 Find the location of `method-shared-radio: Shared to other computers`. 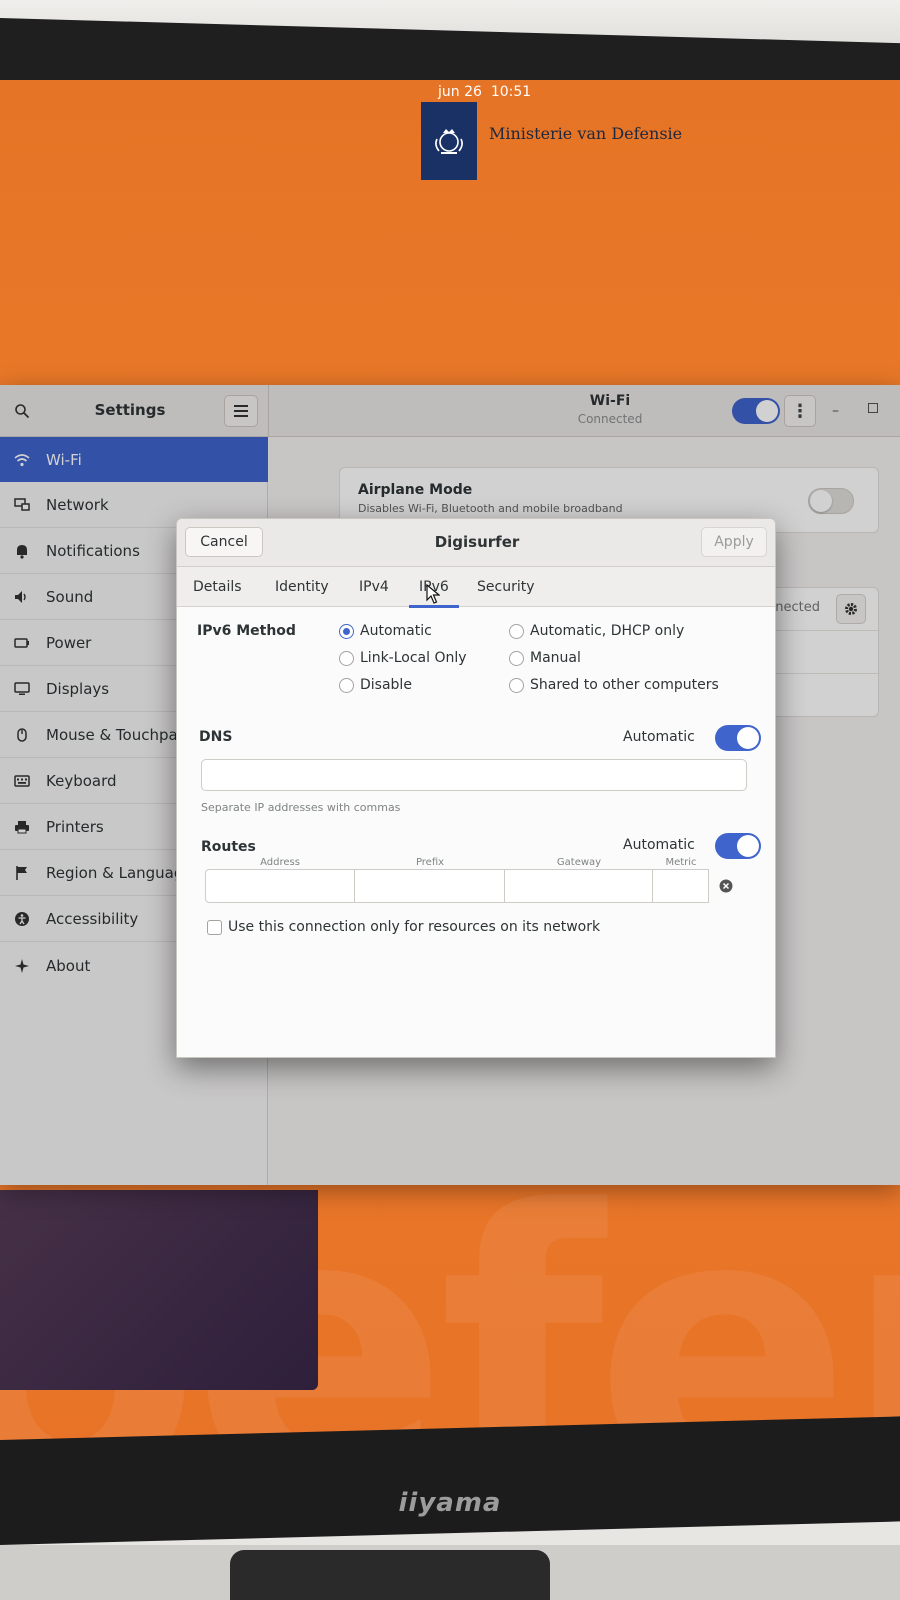

method-shared-radio: Shared to other computers is located at coordinates (614, 685).